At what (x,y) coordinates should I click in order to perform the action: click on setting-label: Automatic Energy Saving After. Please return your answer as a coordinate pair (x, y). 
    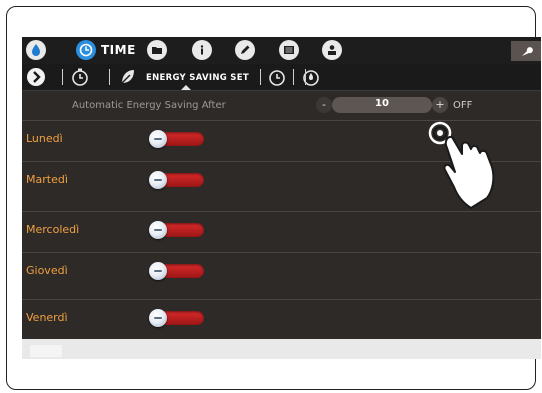
    Looking at the image, I should click on (149, 105).